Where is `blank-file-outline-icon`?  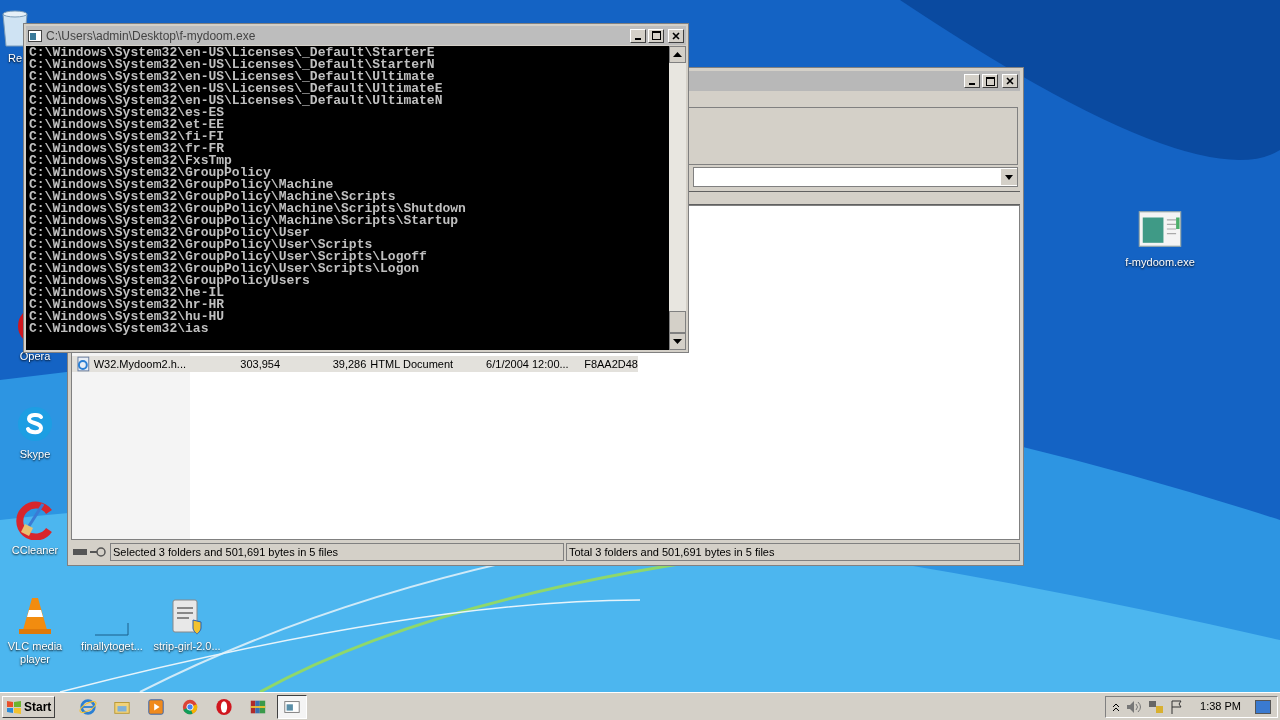 blank-file-outline-icon is located at coordinates (112, 629).